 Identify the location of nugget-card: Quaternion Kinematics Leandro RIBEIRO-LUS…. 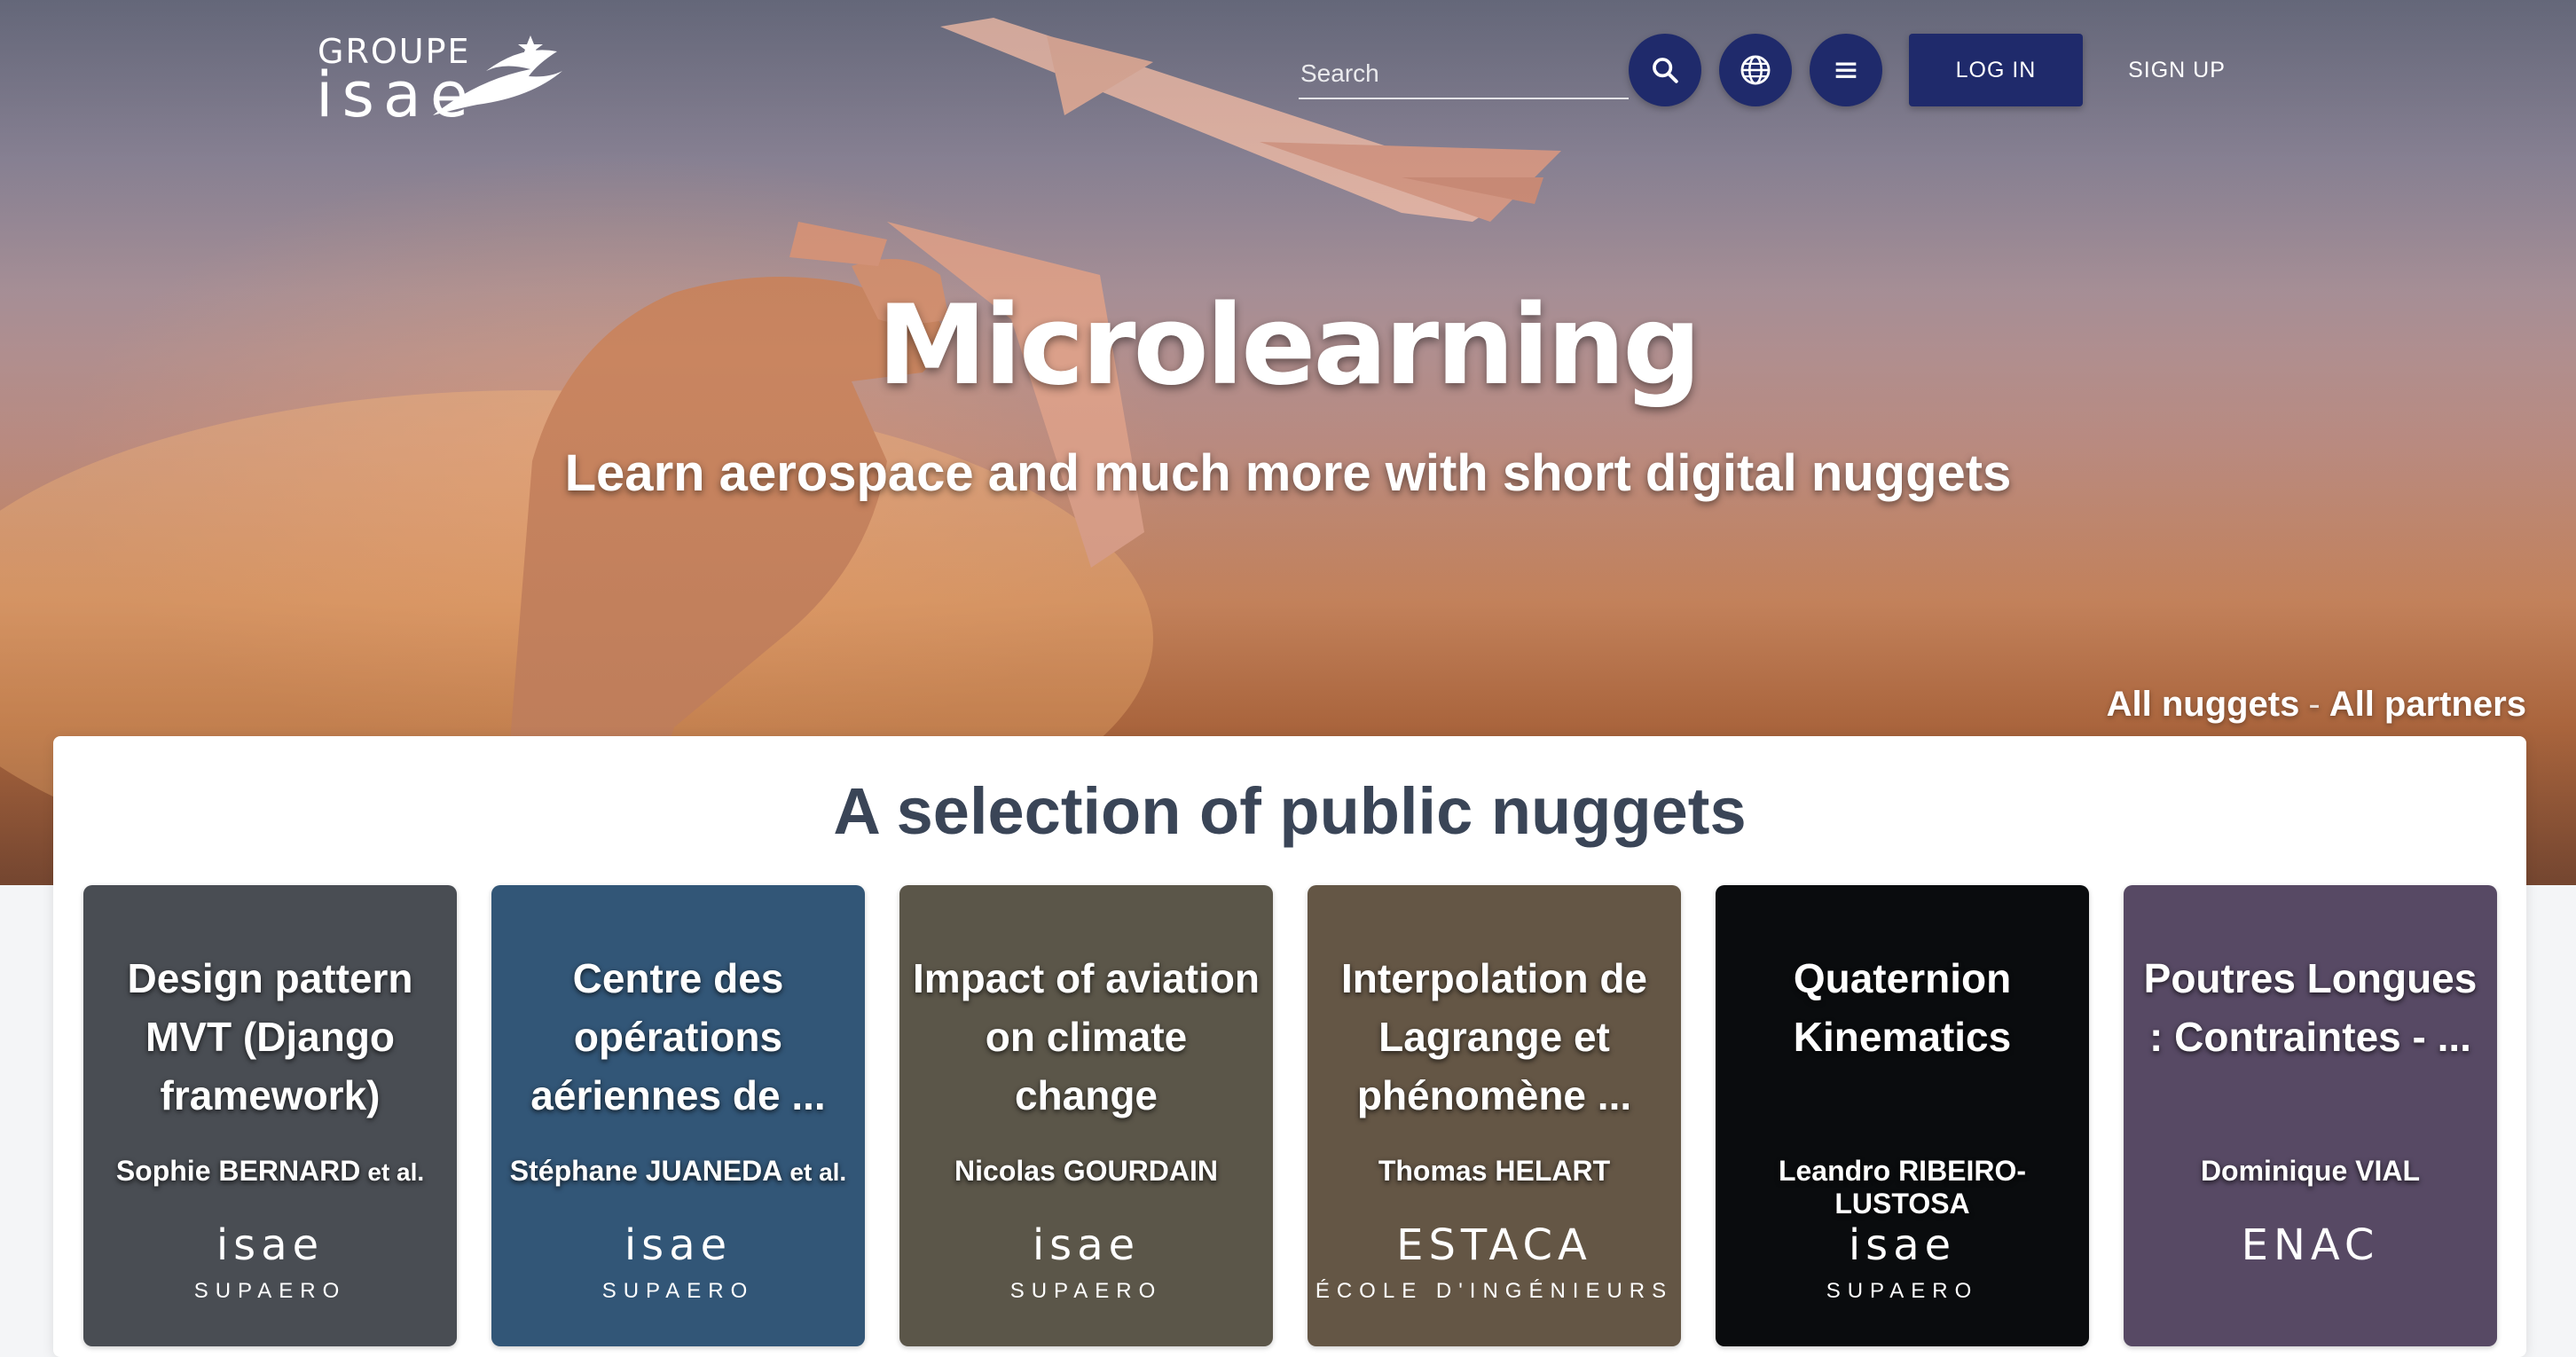
(1902, 1115).